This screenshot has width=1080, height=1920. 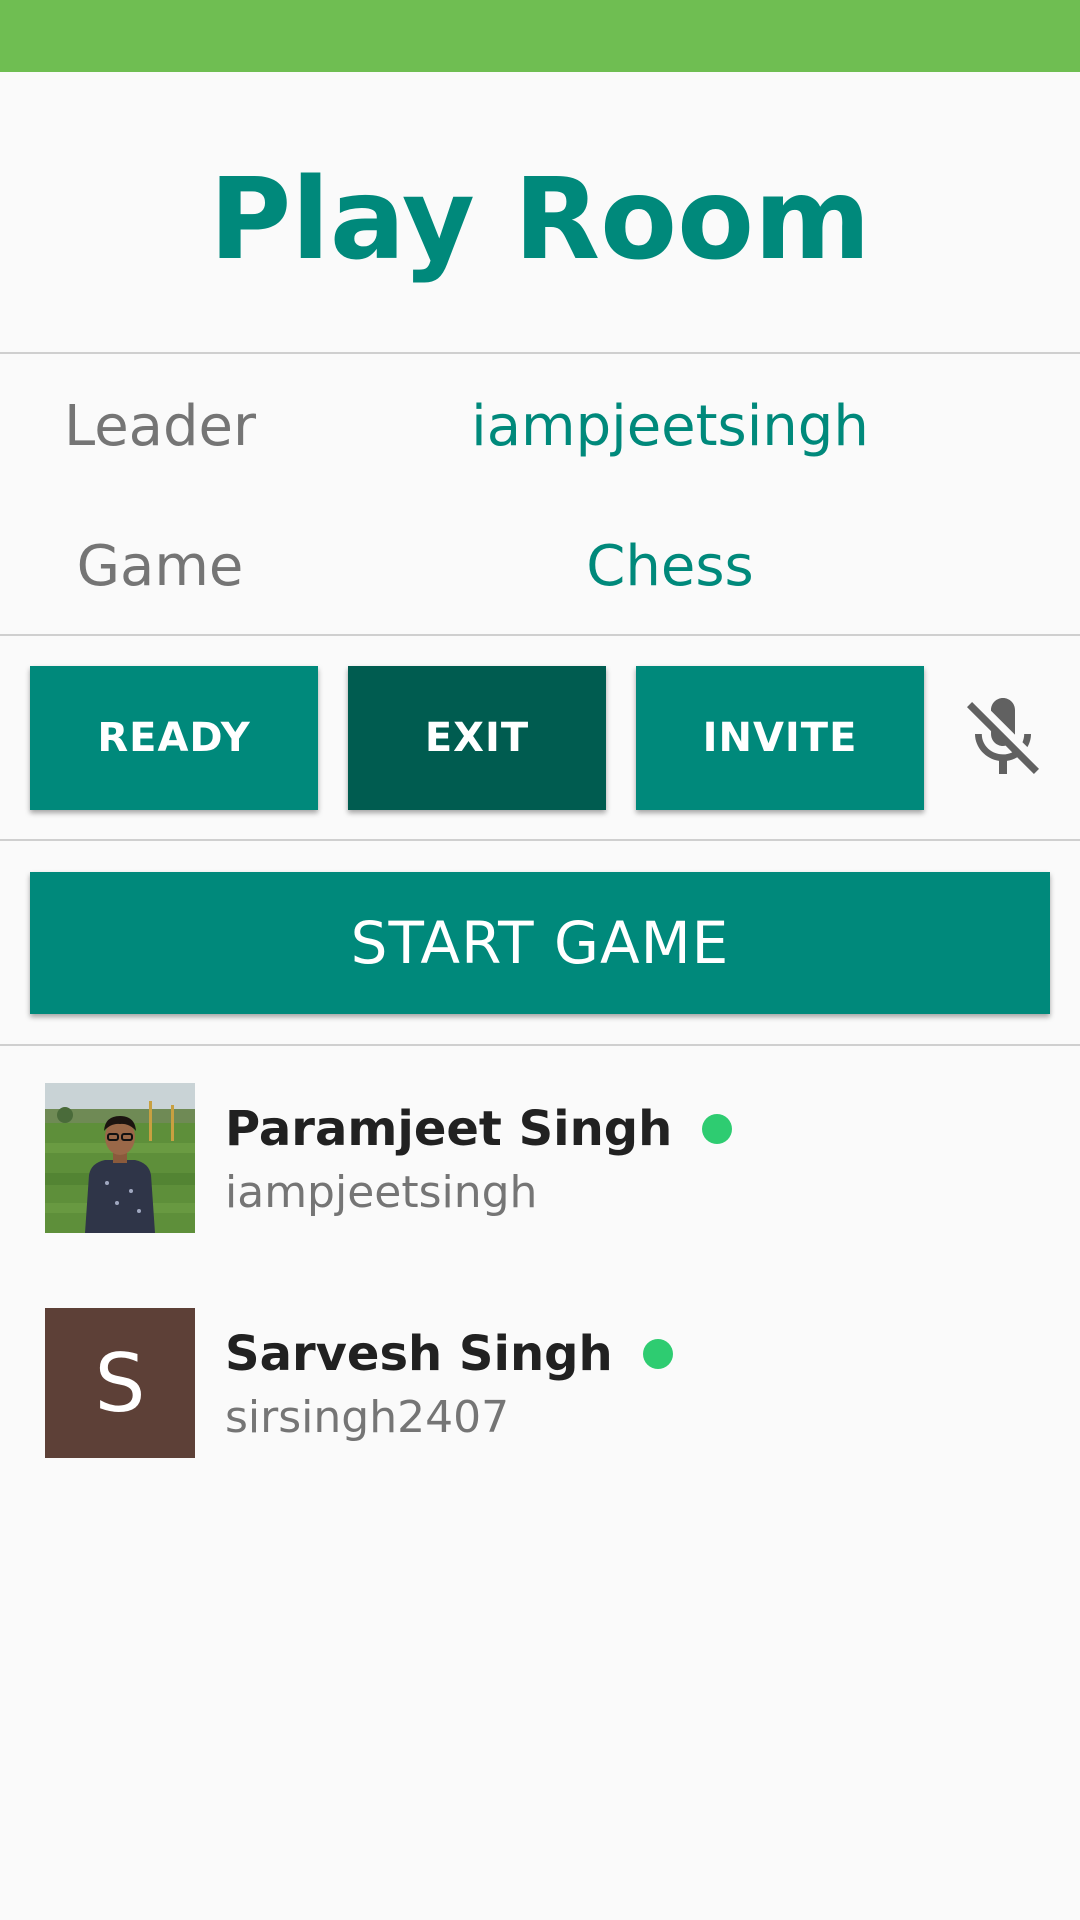 I want to click on player-username: iampjeetsingh, so click(x=381, y=1192).